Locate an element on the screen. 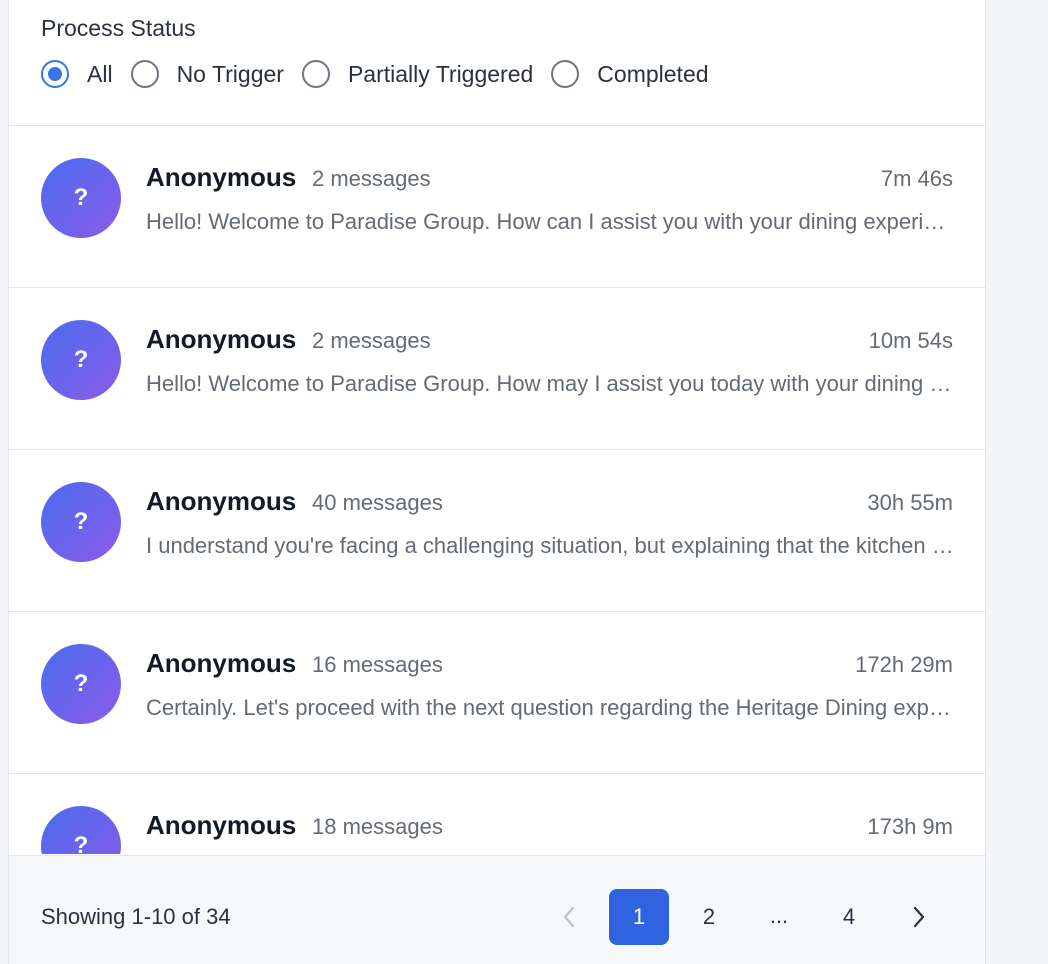  pagination-footer: Showing 1-10 of 34 1 2 ... 4 is located at coordinates (497, 909).